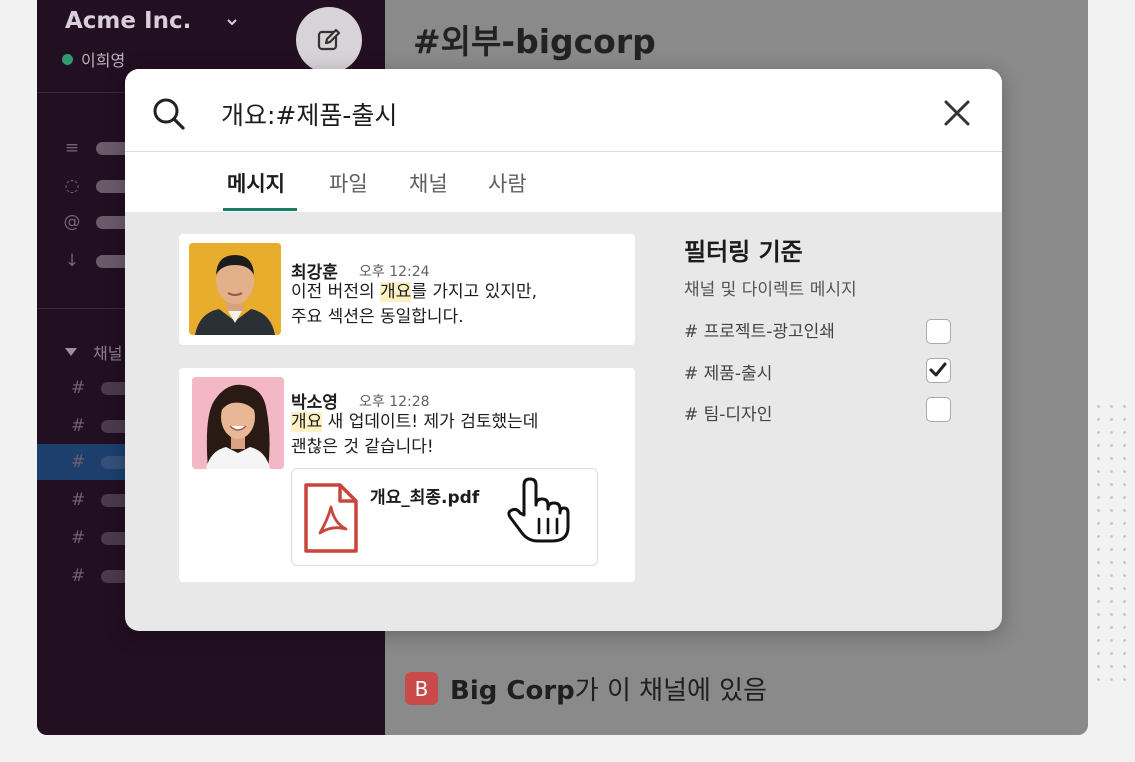  What do you see at coordinates (377, 317) in the screenshot?
I see `text-segment: 주요 섹션은 동일합니다.` at bounding box center [377, 317].